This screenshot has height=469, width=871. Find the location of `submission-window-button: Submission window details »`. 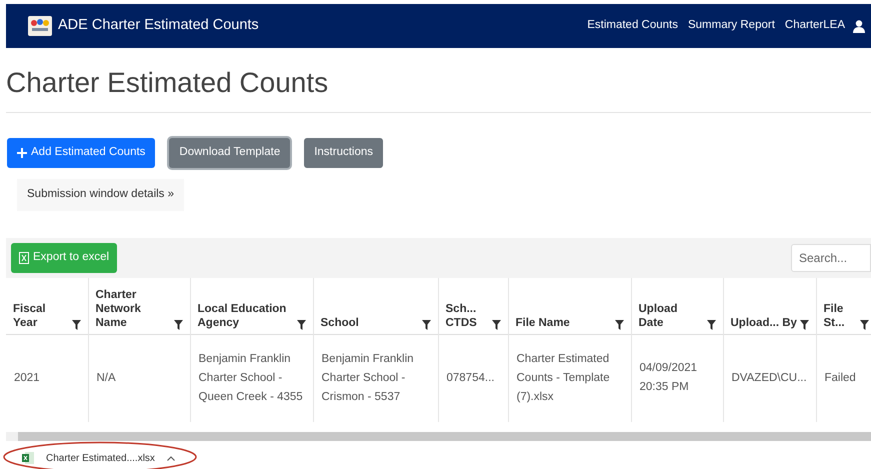

submission-window-button: Submission window details » is located at coordinates (100, 195).